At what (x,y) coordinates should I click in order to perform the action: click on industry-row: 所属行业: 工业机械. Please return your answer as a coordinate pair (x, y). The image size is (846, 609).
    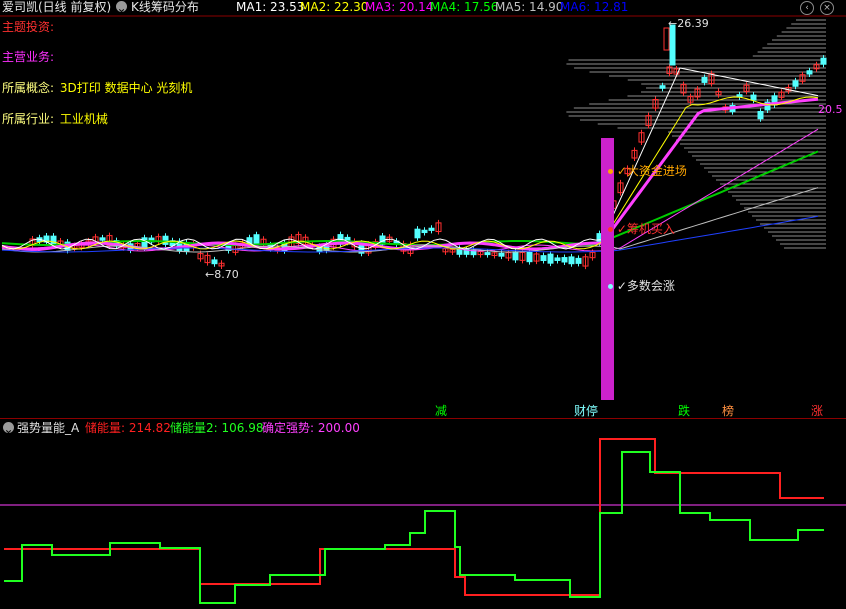
    Looking at the image, I should click on (55, 119).